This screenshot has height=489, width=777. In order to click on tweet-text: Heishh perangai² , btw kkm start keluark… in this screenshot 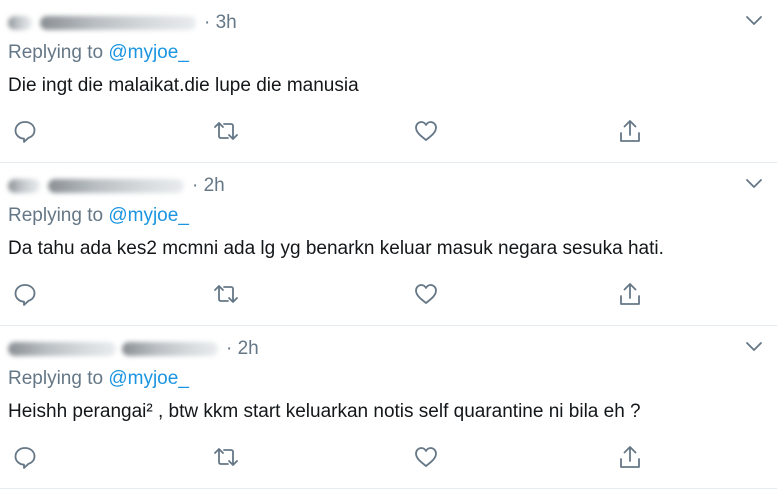, I will do `click(324, 411)`.